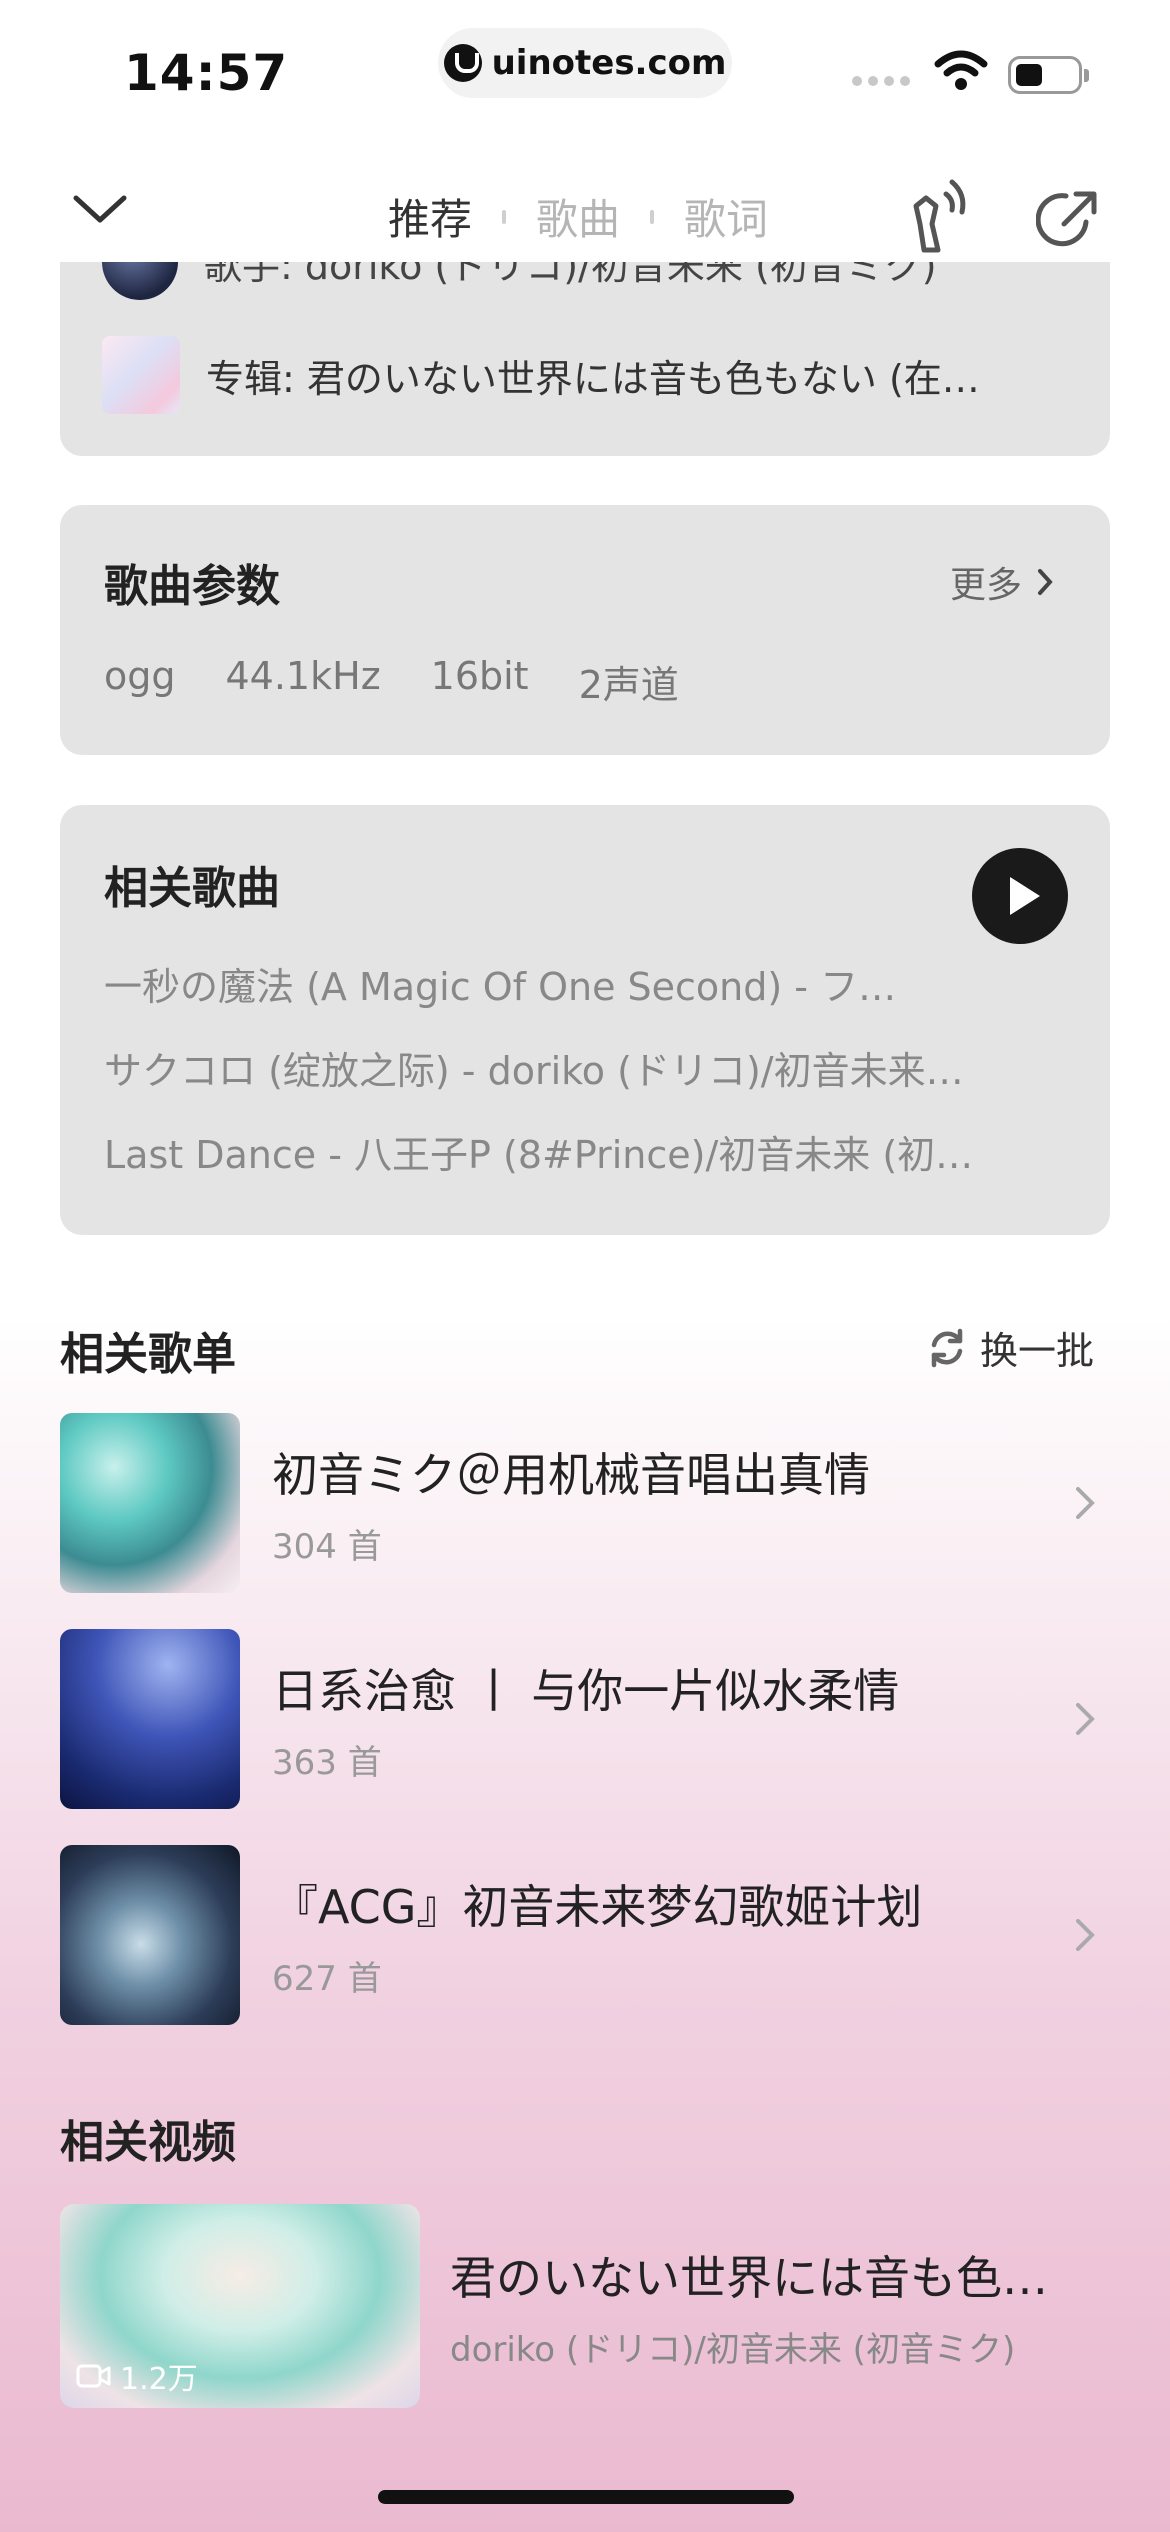 The width and height of the screenshot is (1170, 2532). Describe the element at coordinates (585, 630) in the screenshot. I see `song-params-card` at that location.